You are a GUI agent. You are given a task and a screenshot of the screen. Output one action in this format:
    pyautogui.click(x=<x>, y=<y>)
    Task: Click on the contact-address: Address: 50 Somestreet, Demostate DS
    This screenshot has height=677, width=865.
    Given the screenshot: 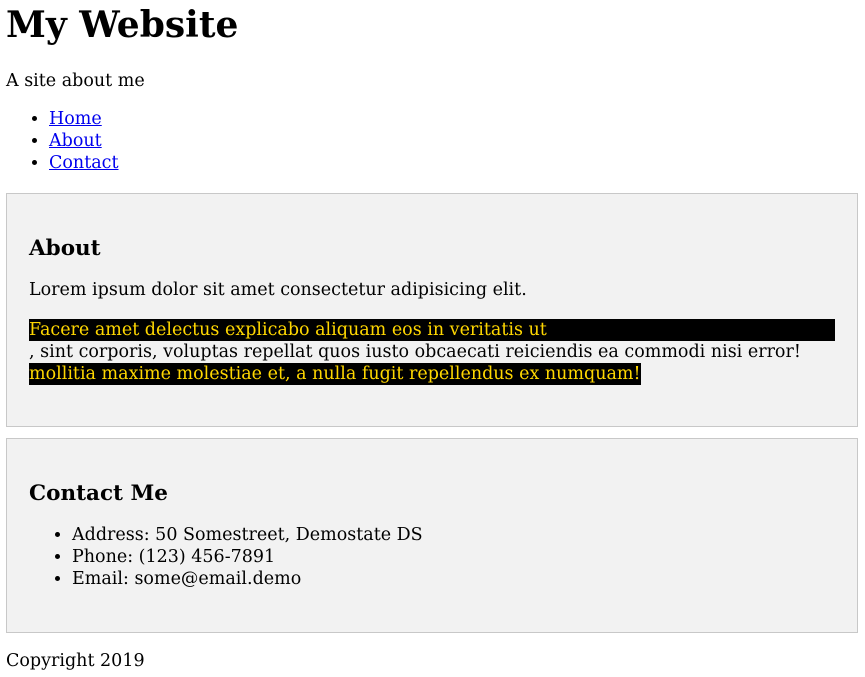 What is the action you would take?
    pyautogui.click(x=453, y=535)
    